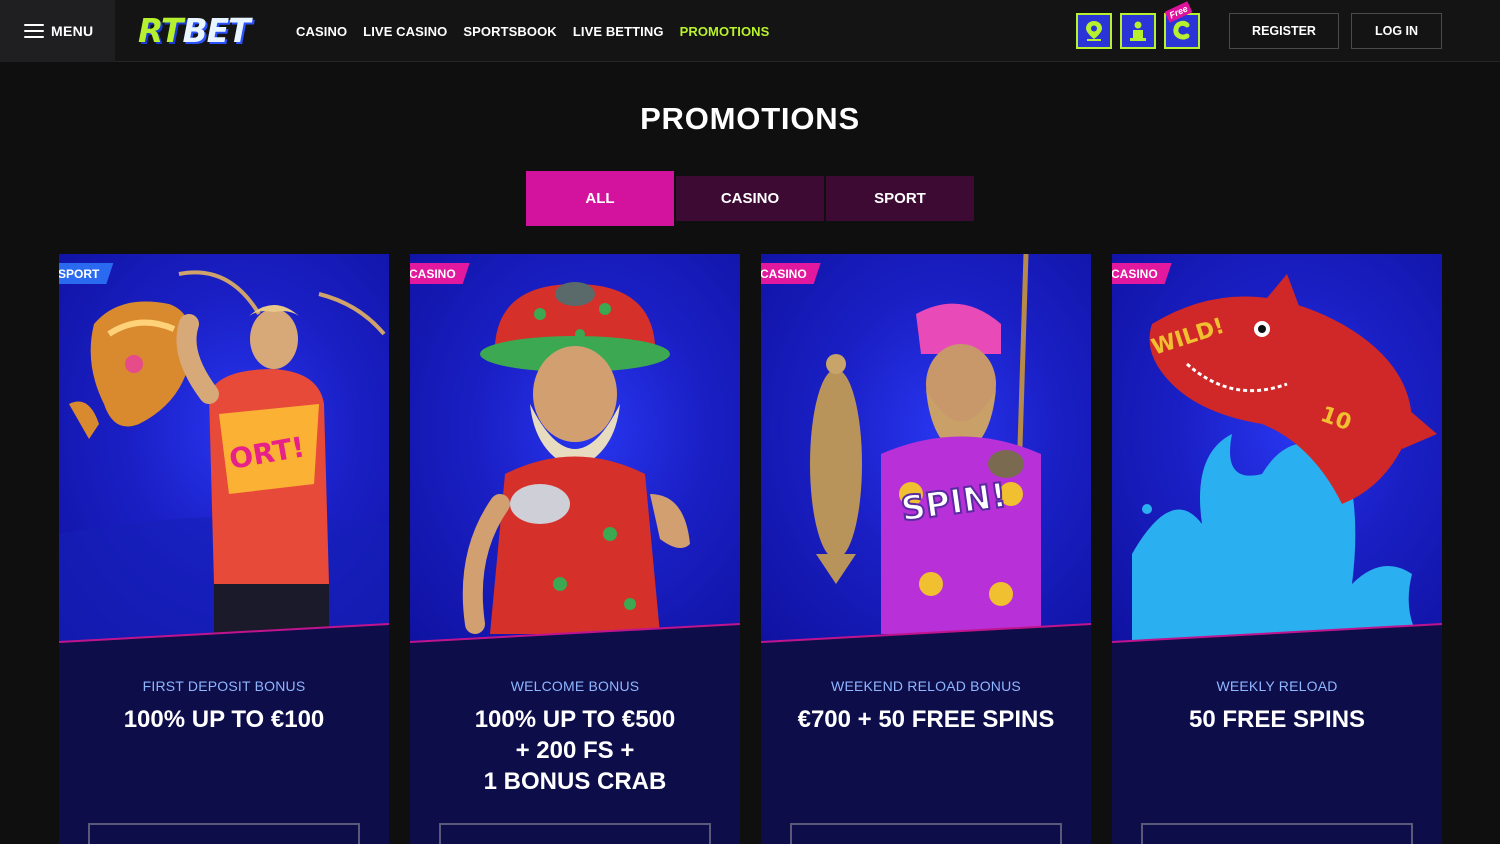  What do you see at coordinates (86, 273) in the screenshot?
I see `badge-sport: SPORT` at bounding box center [86, 273].